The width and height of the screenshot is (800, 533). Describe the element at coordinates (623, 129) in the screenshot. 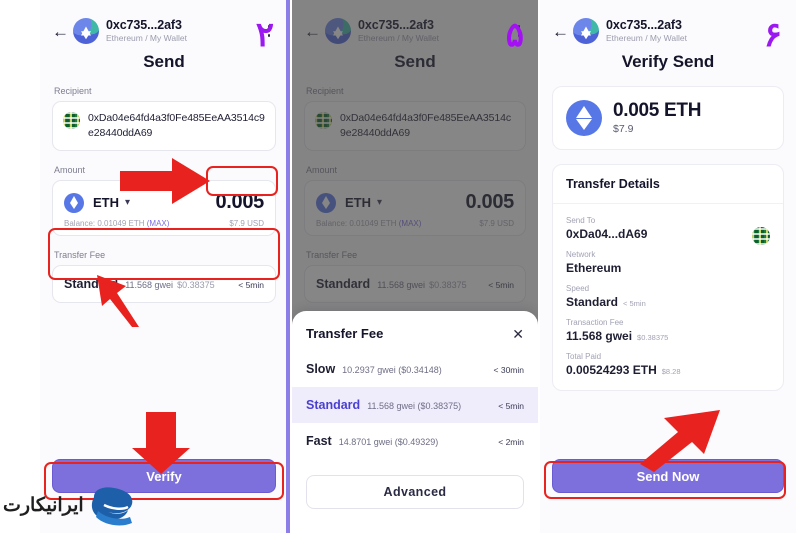

I see `summary-usd: $7.9` at that location.